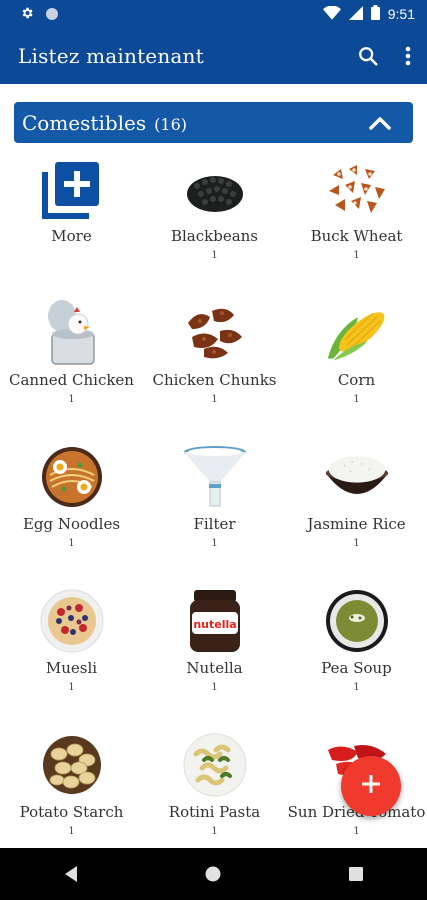  Describe the element at coordinates (331, 14) in the screenshot. I see `wifi-icon` at that location.